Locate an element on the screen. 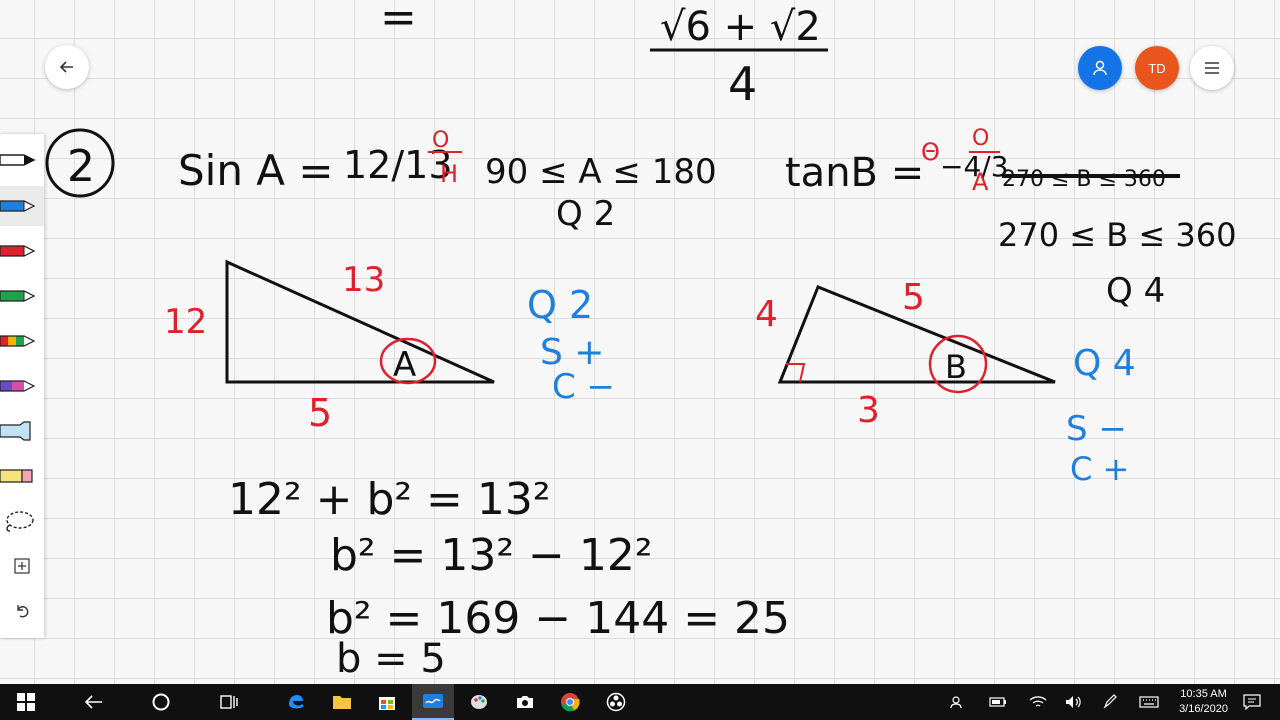 The image size is (1280, 720). right-sign-quadrant: Q 4 is located at coordinates (1104, 363).